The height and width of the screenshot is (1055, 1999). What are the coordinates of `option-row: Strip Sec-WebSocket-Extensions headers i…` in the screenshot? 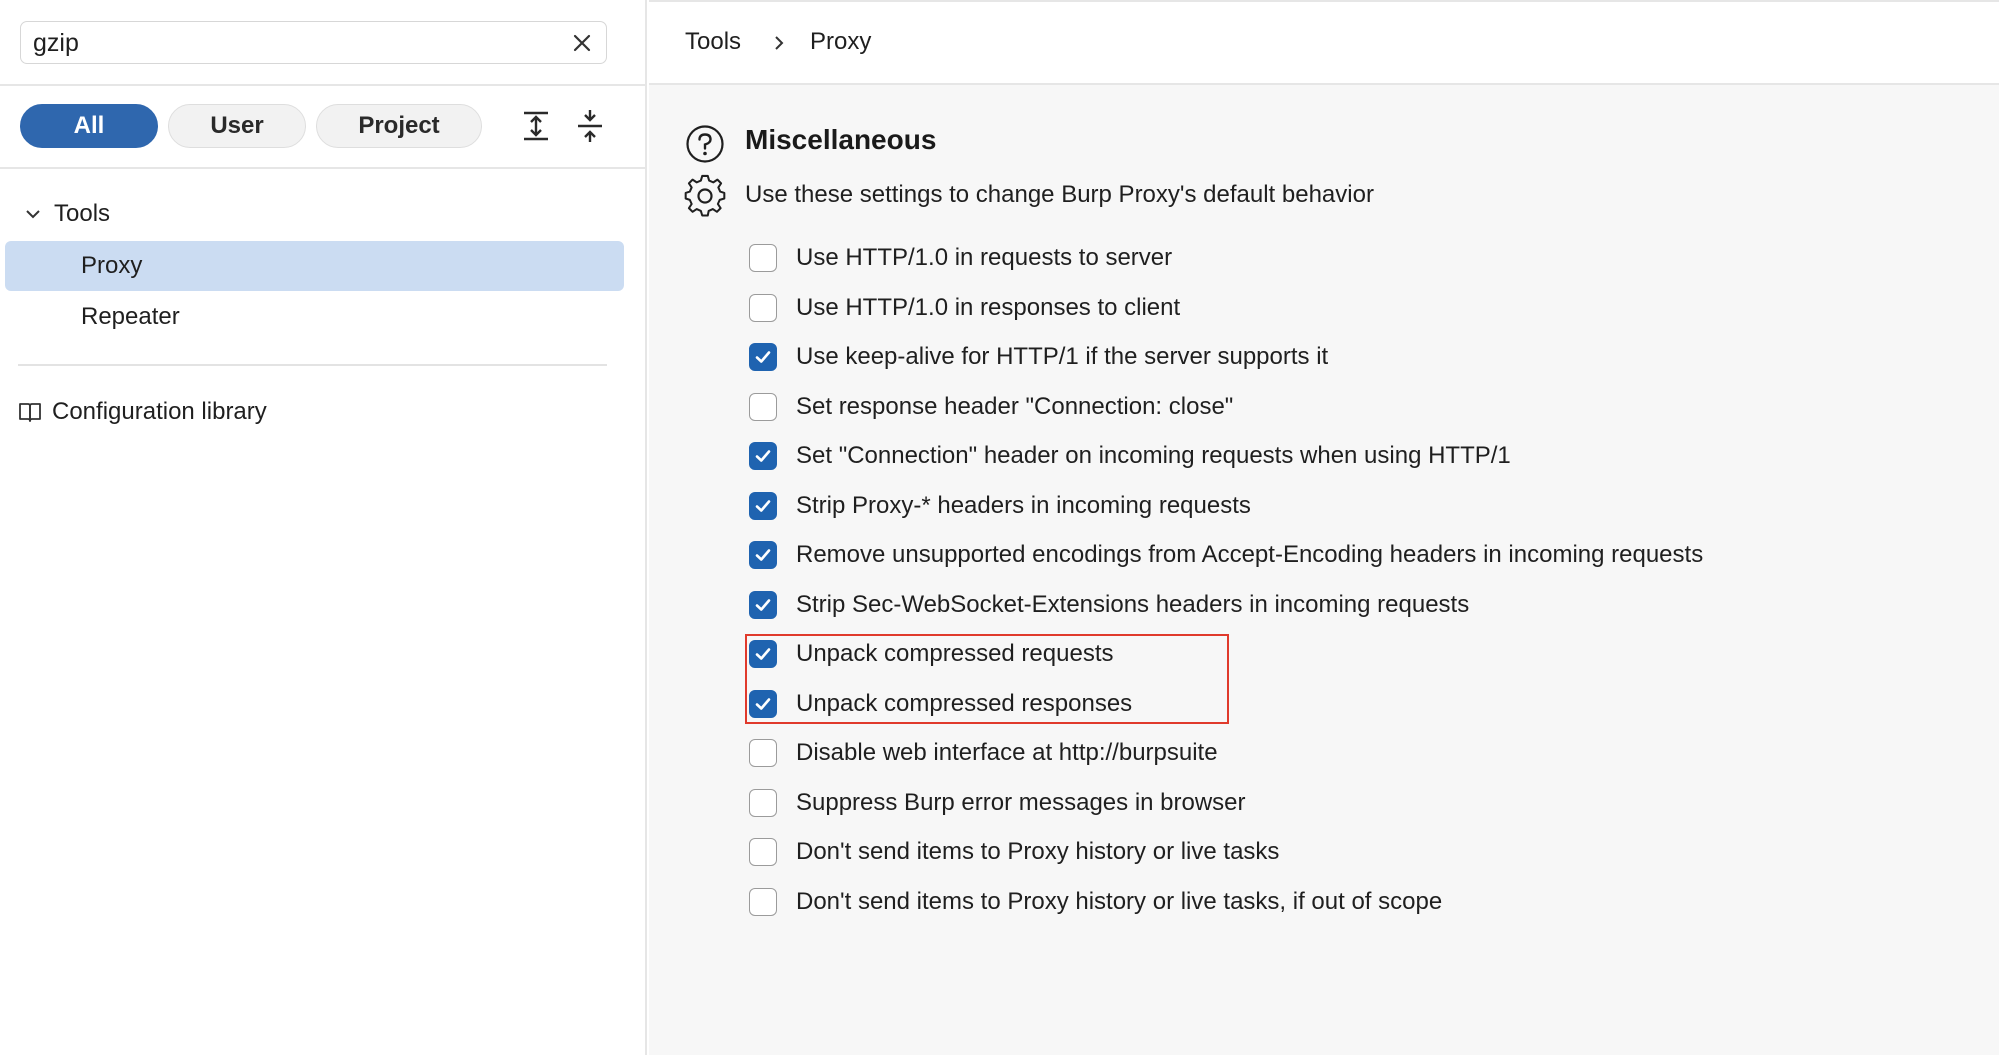 It's located at (1109, 605).